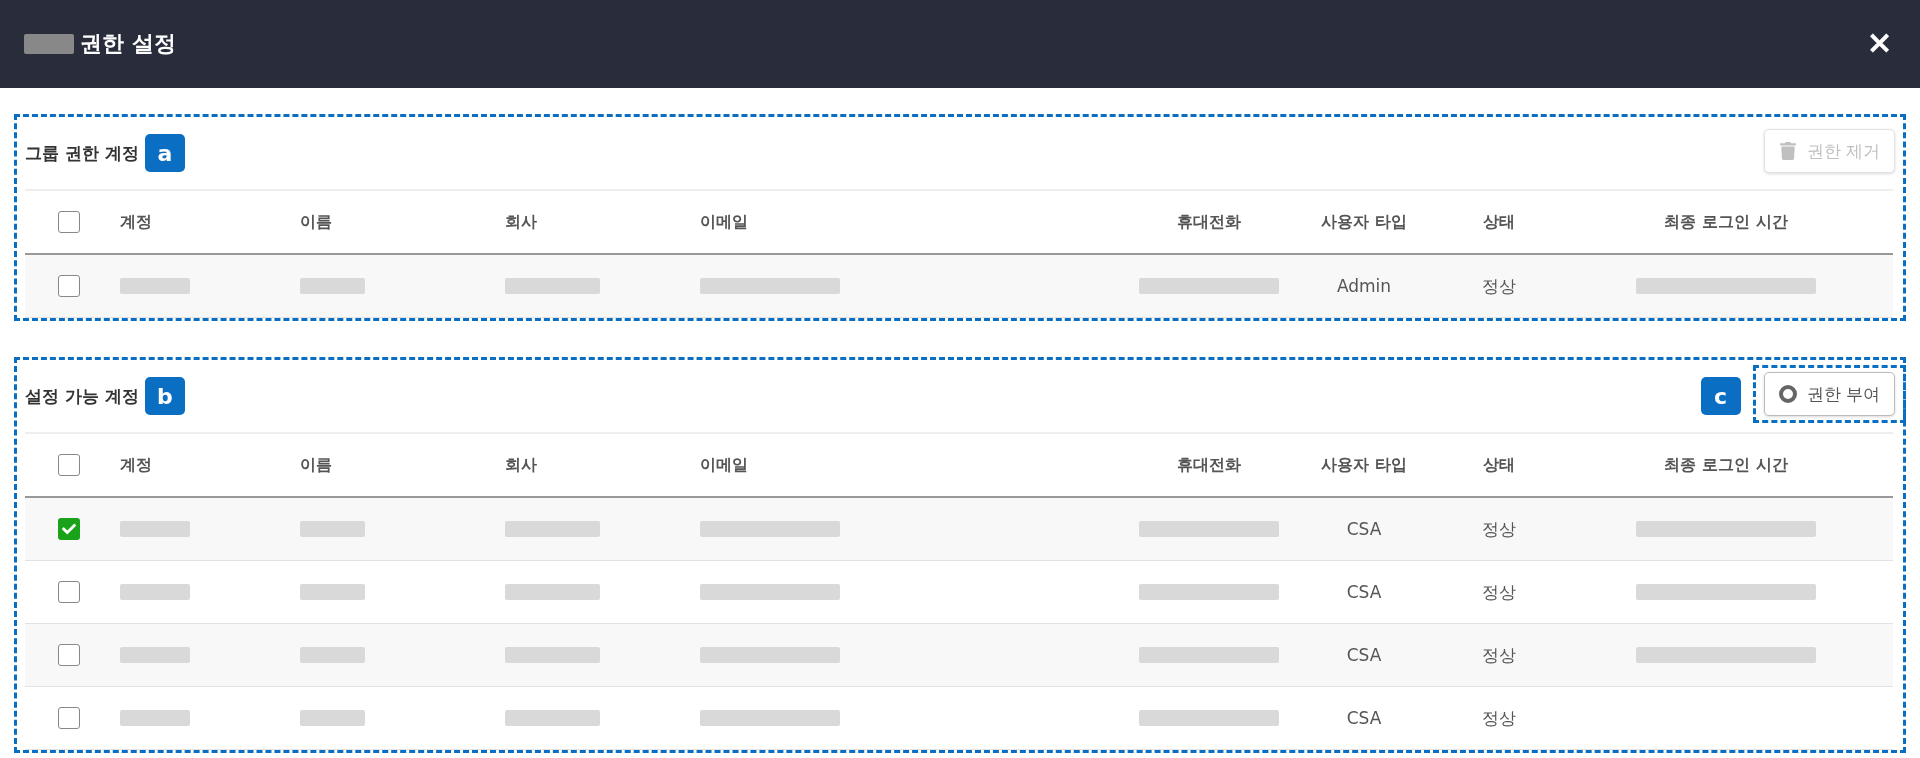 The width and height of the screenshot is (1920, 758). I want to click on table-cell: Admin, so click(1364, 286).